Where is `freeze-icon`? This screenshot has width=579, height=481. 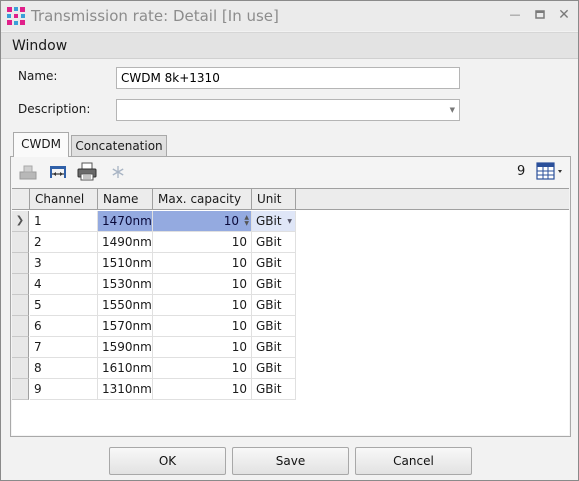
freeze-icon is located at coordinates (118, 172).